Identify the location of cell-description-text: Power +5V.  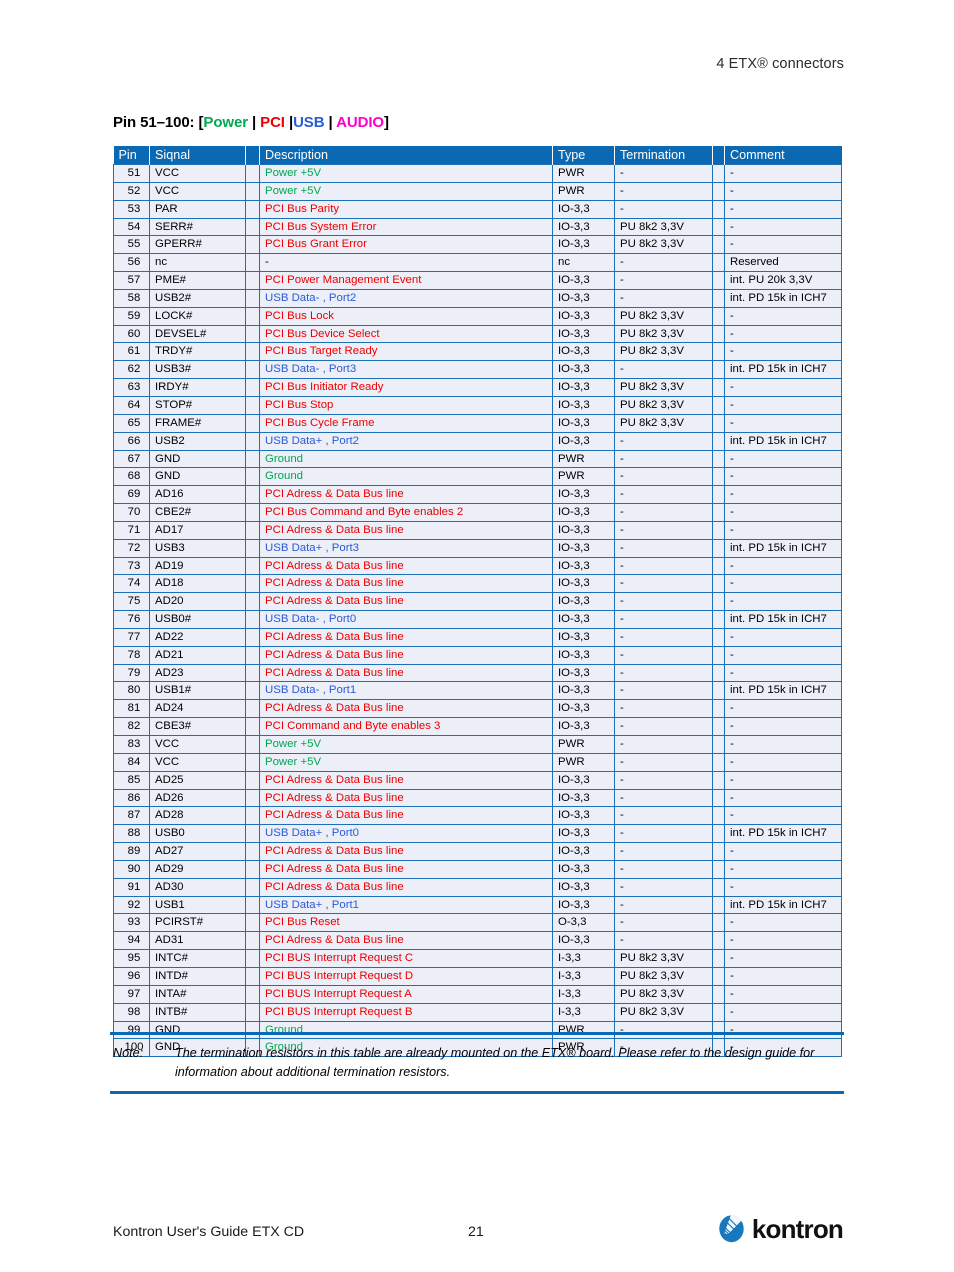
(293, 173).